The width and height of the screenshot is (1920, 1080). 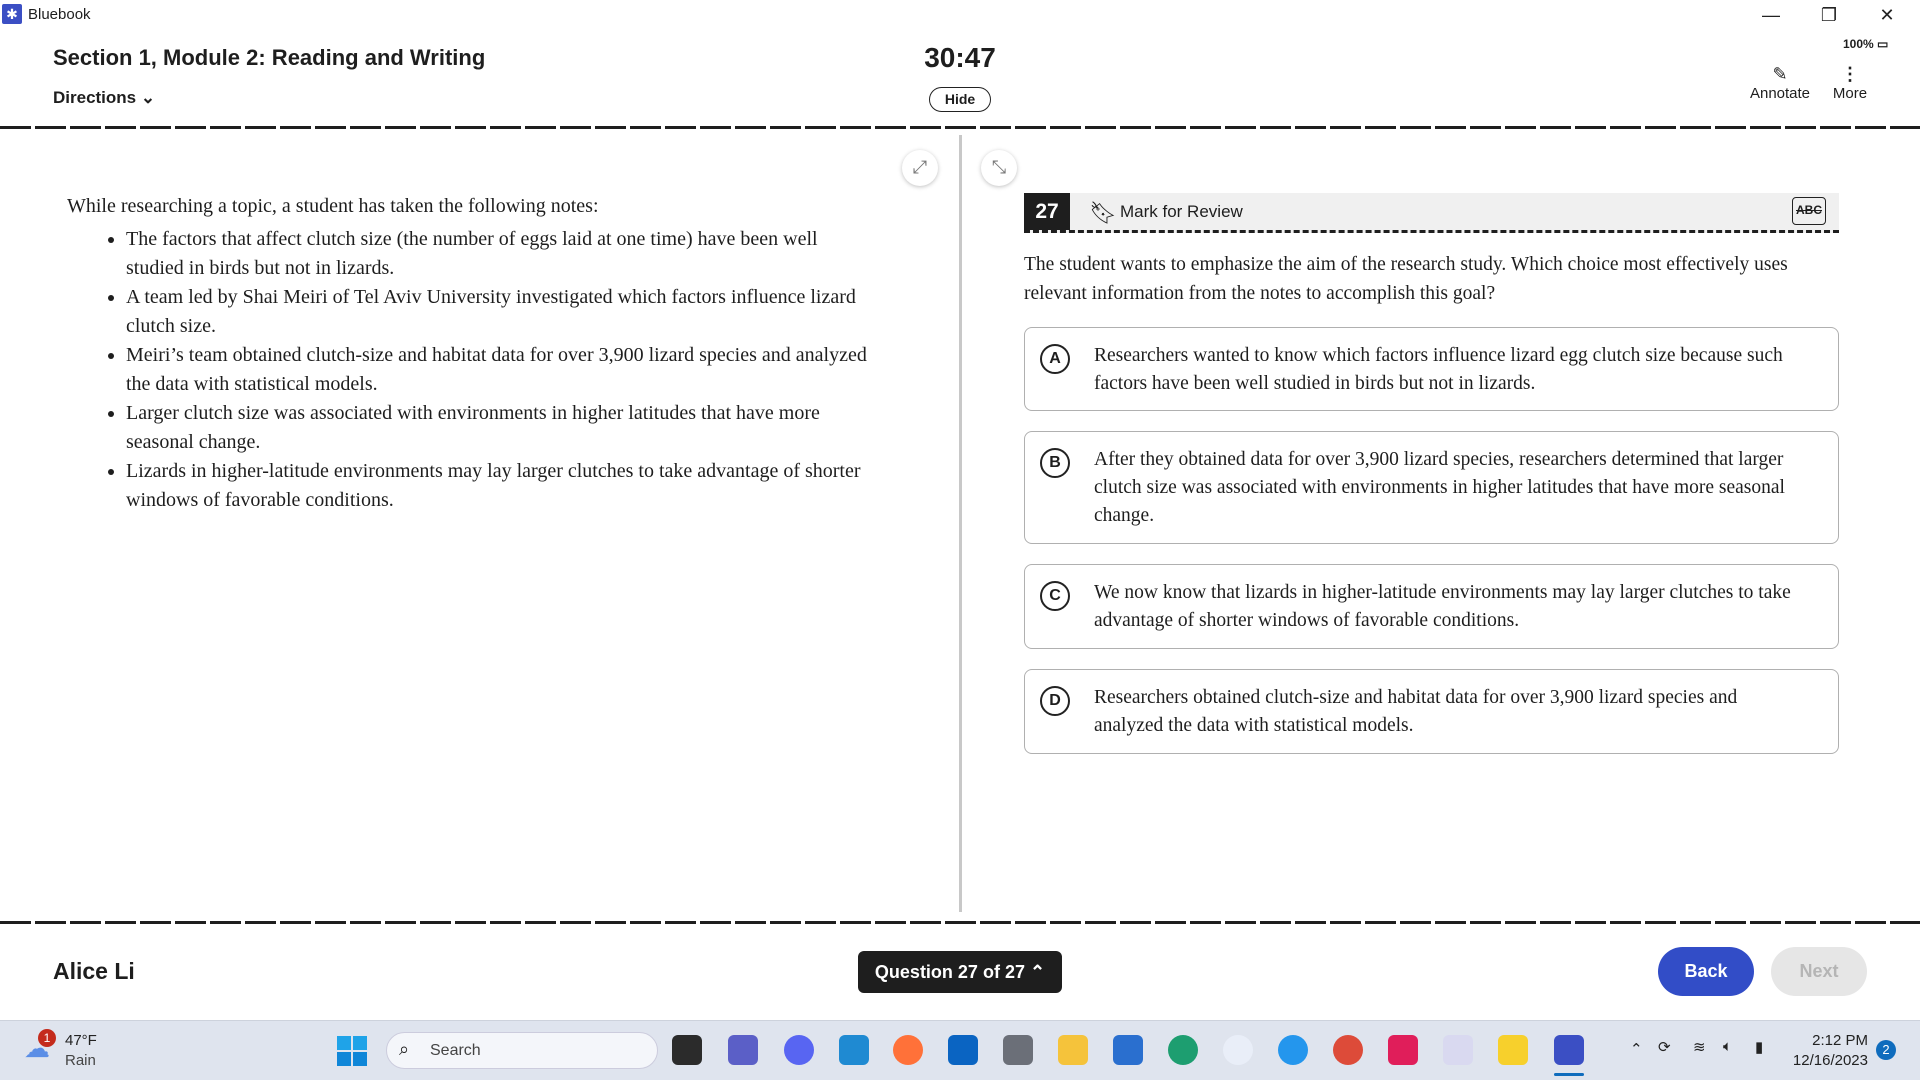 I want to click on header-divider, so click(x=960, y=127).